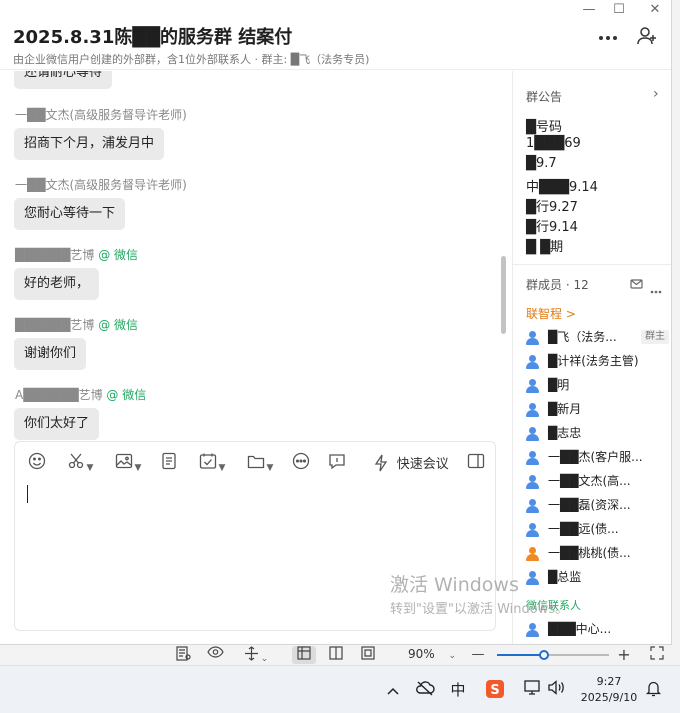 The image size is (680, 713). I want to click on notice-title: 群公告, so click(544, 96).